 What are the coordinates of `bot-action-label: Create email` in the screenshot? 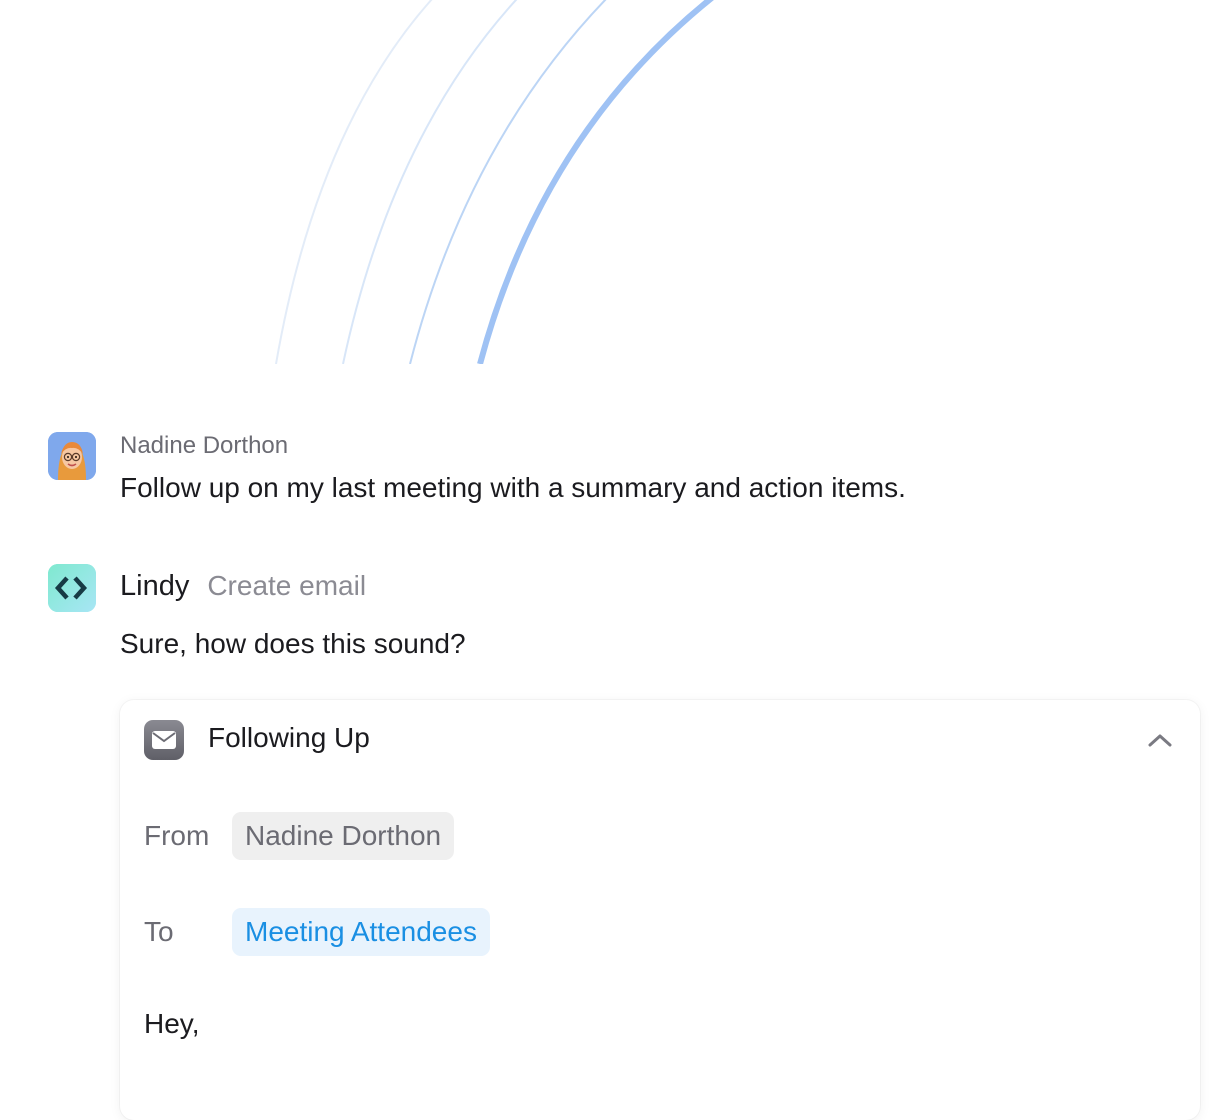 It's located at (287, 585).